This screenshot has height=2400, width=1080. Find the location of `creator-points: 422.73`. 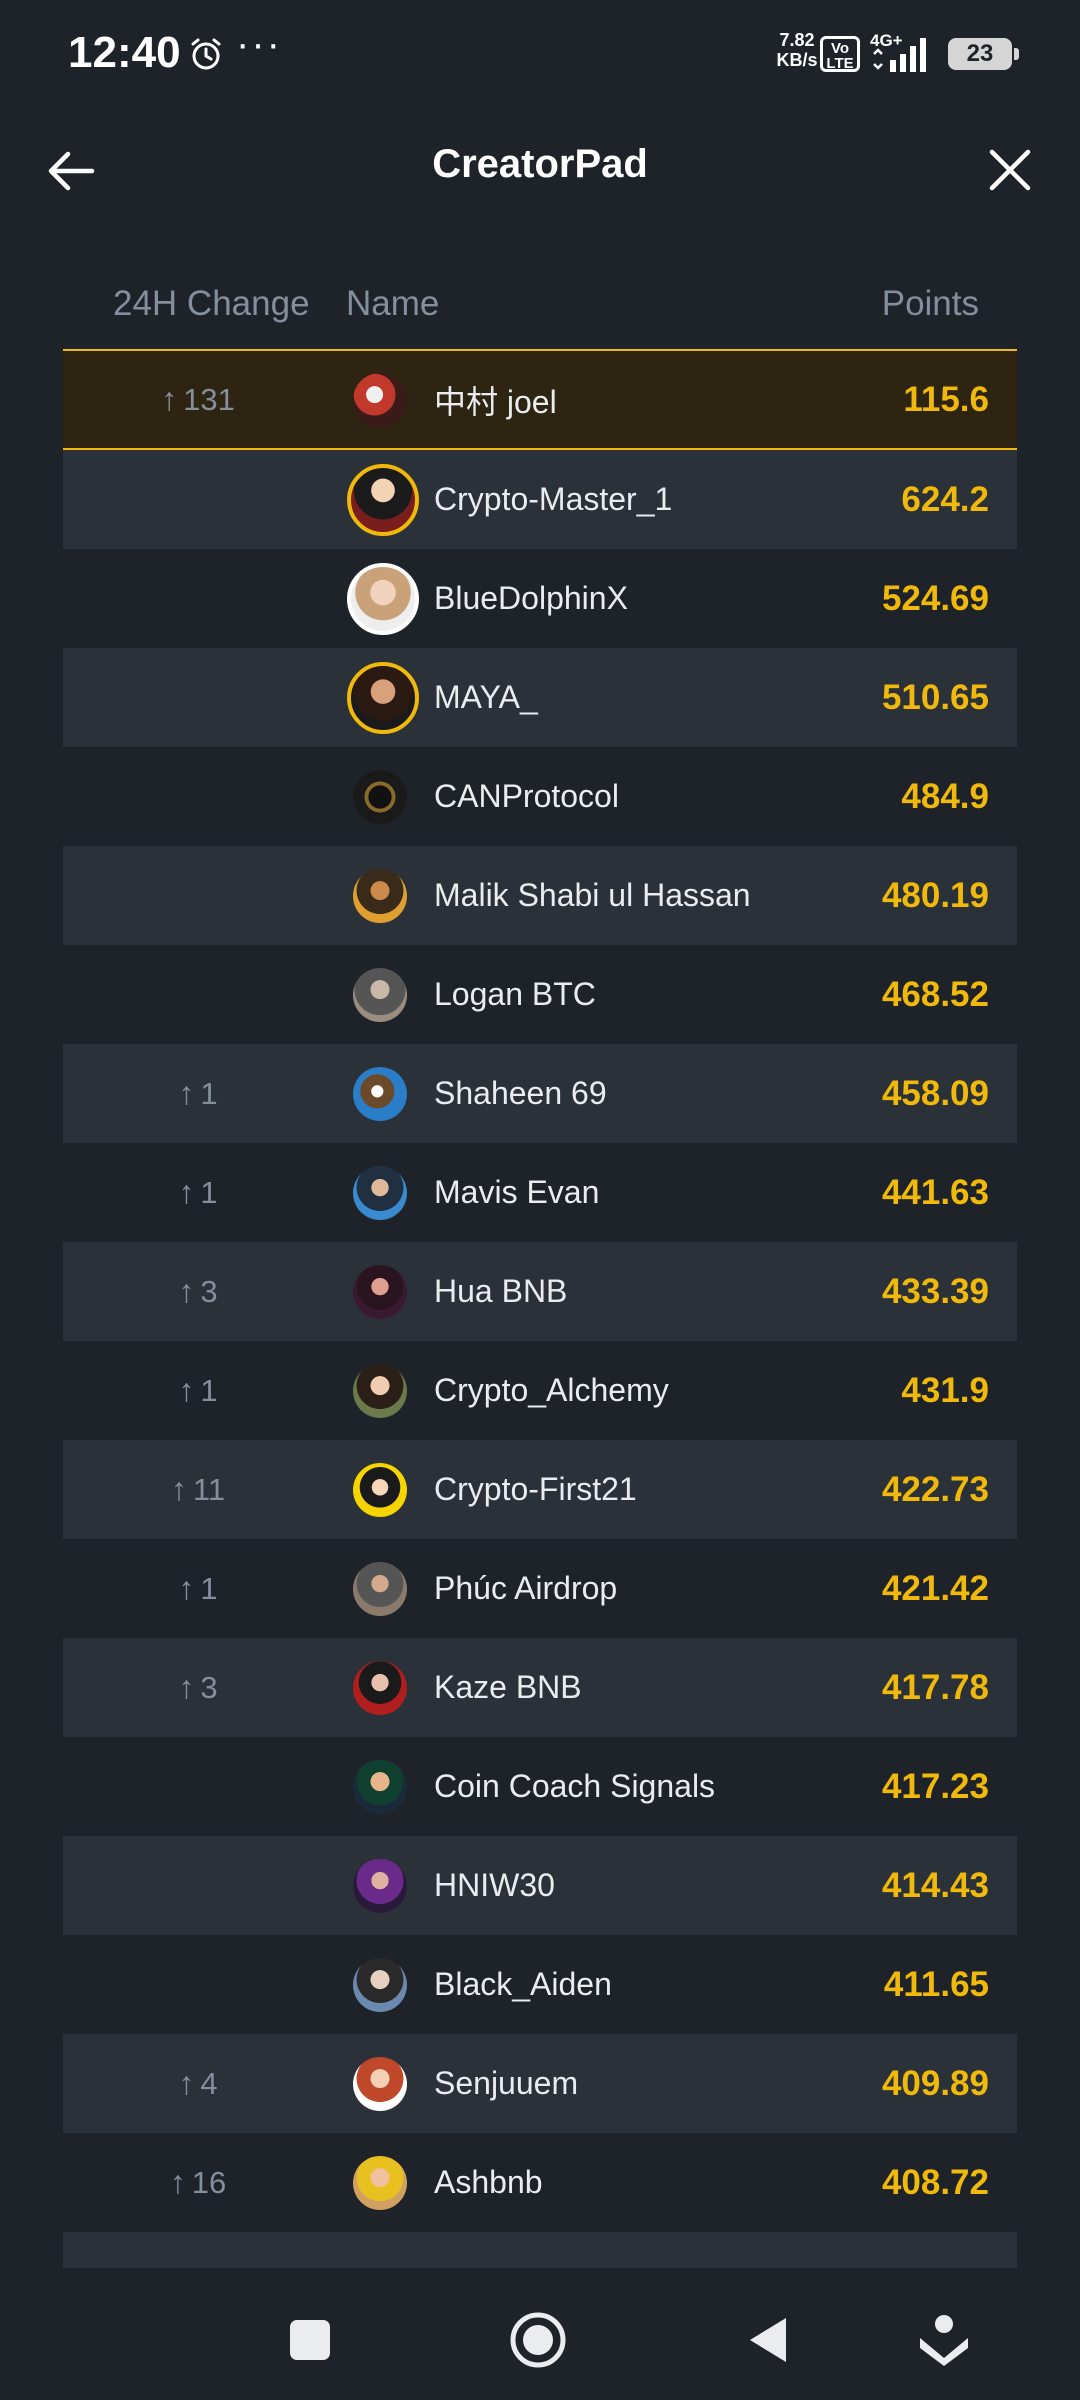

creator-points: 422.73 is located at coordinates (935, 1489).